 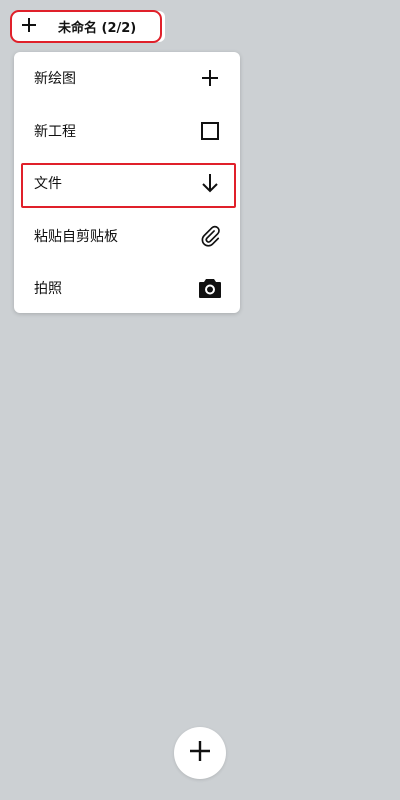 What do you see at coordinates (76, 236) in the screenshot?
I see `menu-item-label: 粘贴自剪贴板` at bounding box center [76, 236].